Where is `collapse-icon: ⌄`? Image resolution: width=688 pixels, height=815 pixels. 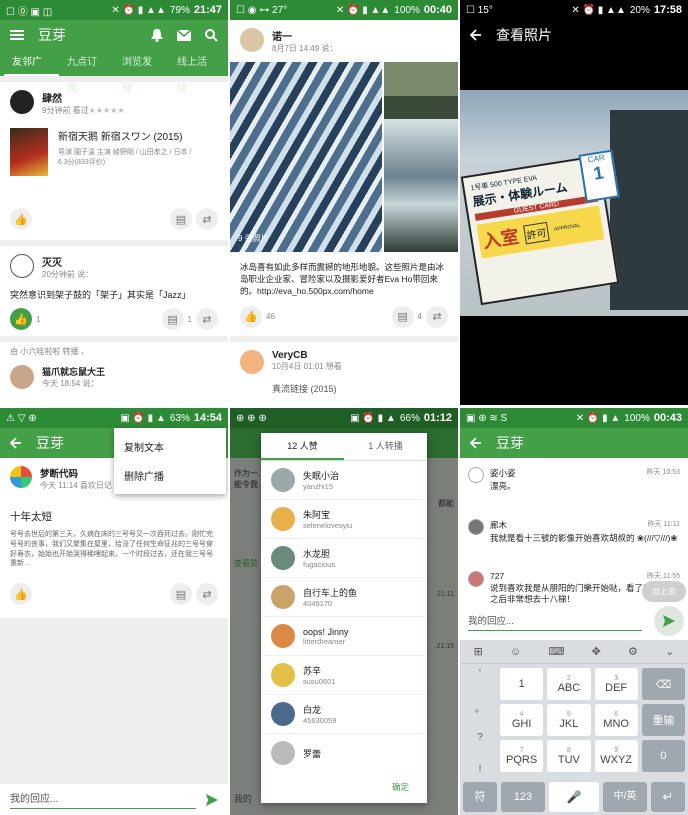 collapse-icon: ⌄ is located at coordinates (669, 651).